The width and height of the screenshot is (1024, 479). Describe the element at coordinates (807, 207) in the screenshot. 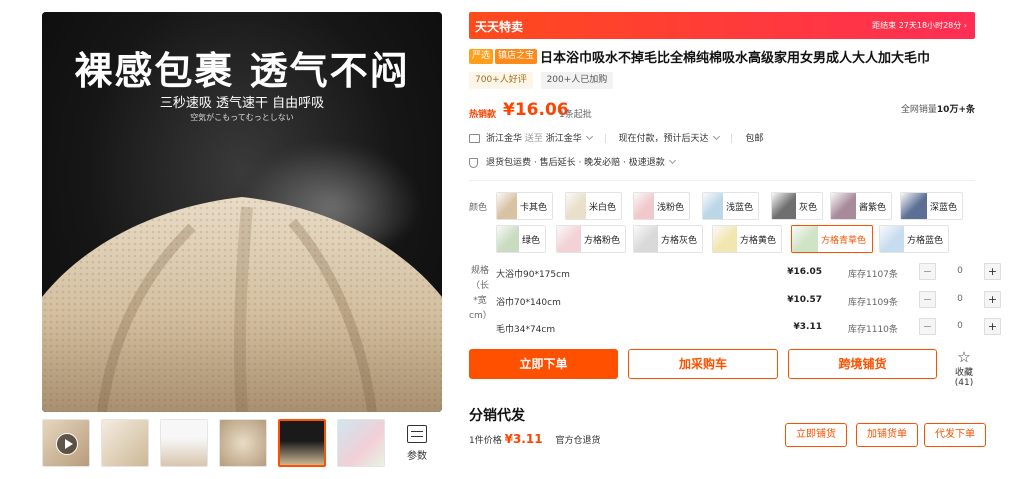

I see `swatch-label: 灰色` at that location.